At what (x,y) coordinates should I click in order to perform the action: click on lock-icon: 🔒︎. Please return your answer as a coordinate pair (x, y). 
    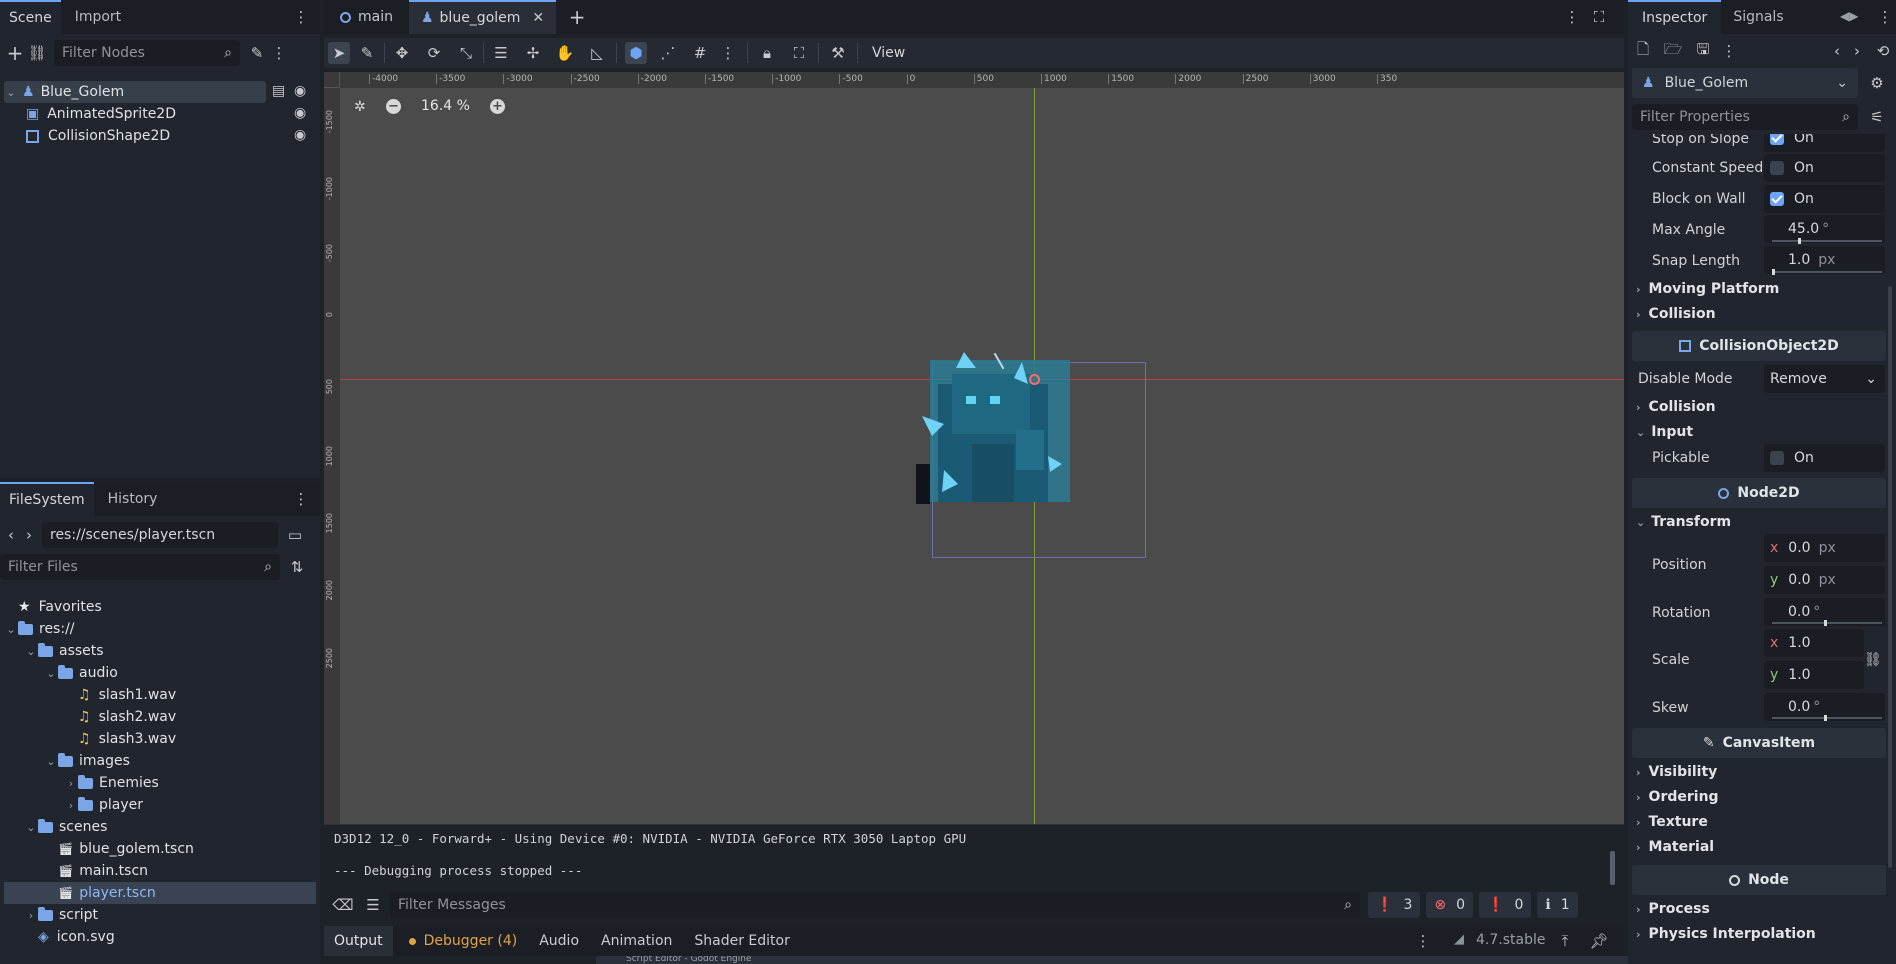
    Looking at the image, I should click on (767, 53).